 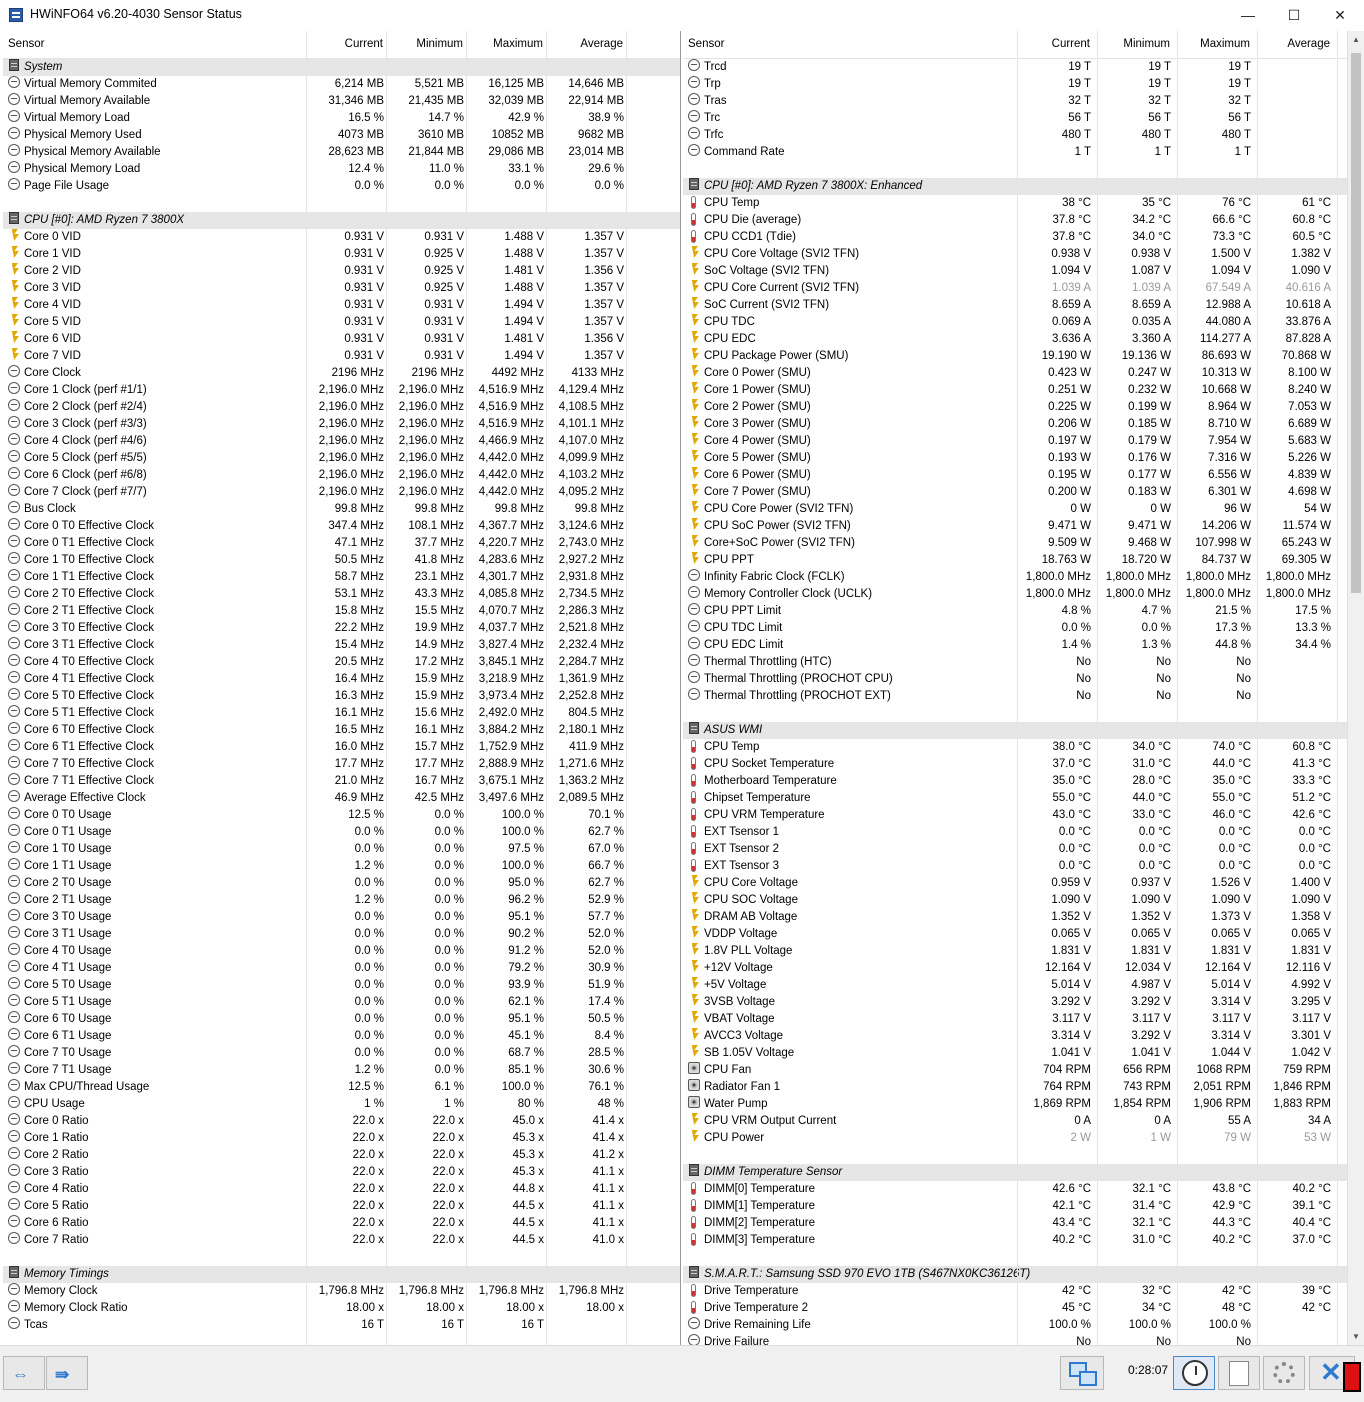 What do you see at coordinates (1023, 1339) in the screenshot?
I see `sensor-row-drive-failure: Drive Failure No No No` at bounding box center [1023, 1339].